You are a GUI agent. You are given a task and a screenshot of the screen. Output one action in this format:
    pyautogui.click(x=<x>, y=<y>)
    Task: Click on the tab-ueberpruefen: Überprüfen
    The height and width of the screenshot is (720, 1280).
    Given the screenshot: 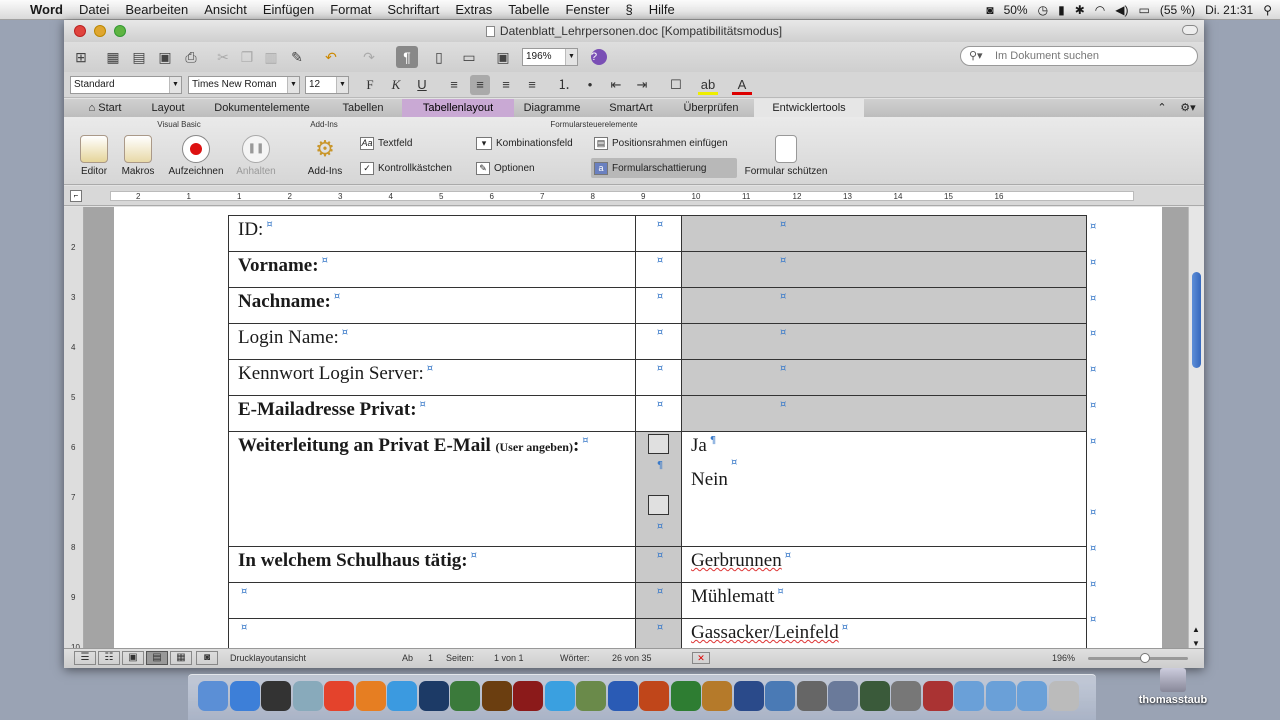 What is the action you would take?
    pyautogui.click(x=711, y=108)
    